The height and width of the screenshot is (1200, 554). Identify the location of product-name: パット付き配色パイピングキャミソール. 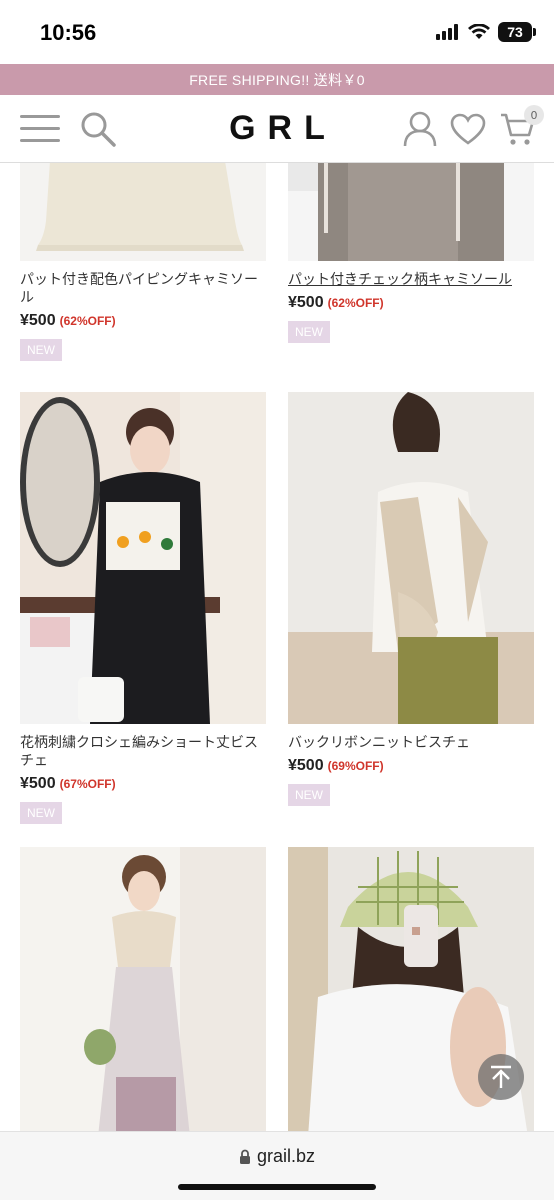
(143, 289).